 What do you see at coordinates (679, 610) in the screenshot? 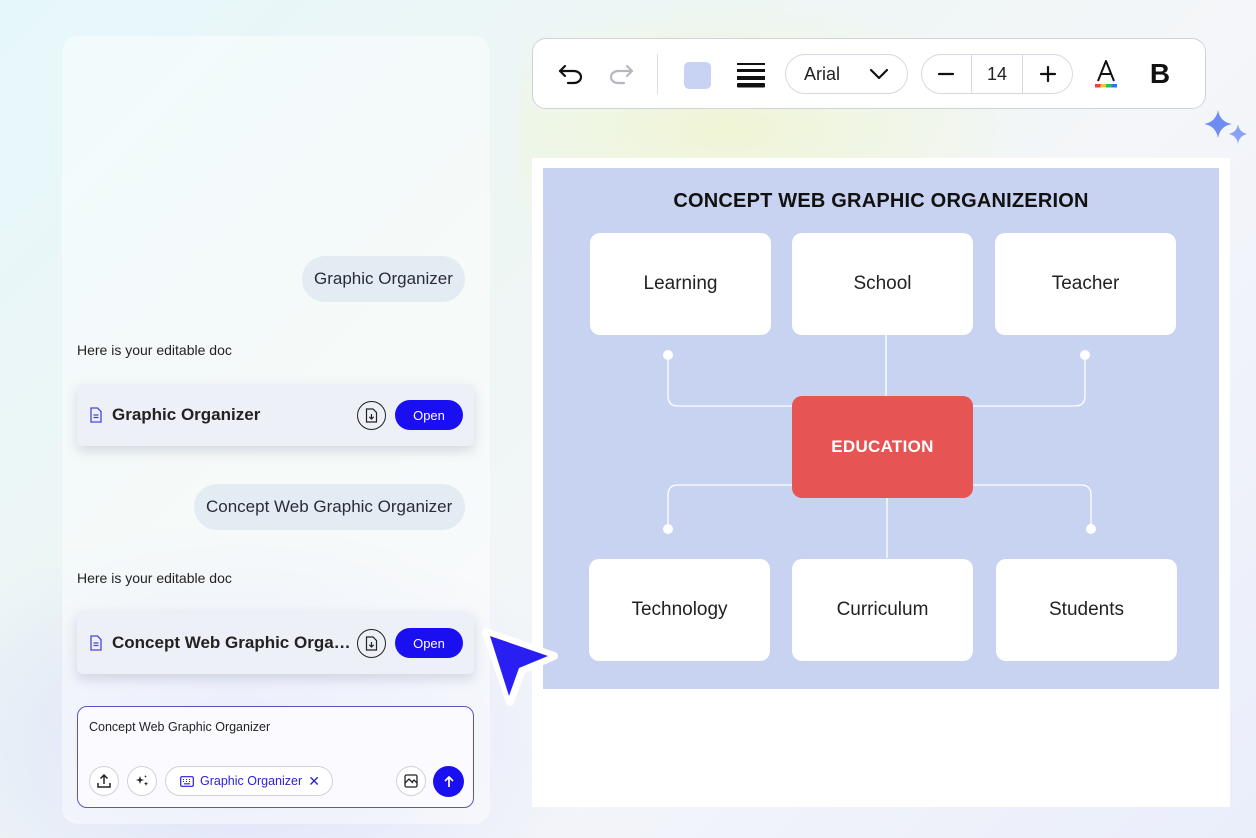
I see `concept-node: Technology` at bounding box center [679, 610].